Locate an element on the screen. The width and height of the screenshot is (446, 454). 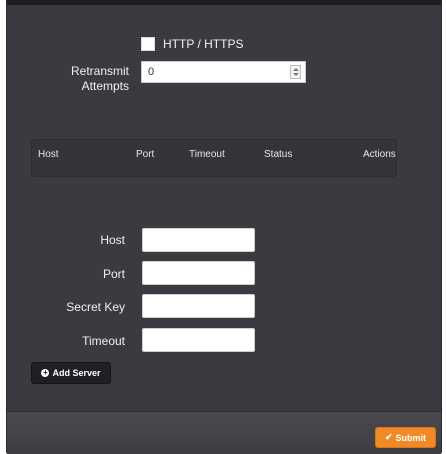
submit-label: Submit is located at coordinates (411, 437).